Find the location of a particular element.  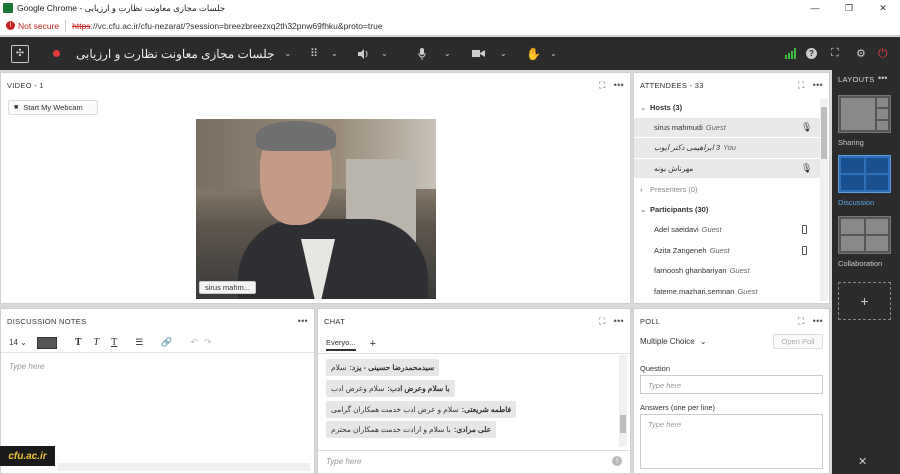

chrome-favicon-icon is located at coordinates (8, 8).